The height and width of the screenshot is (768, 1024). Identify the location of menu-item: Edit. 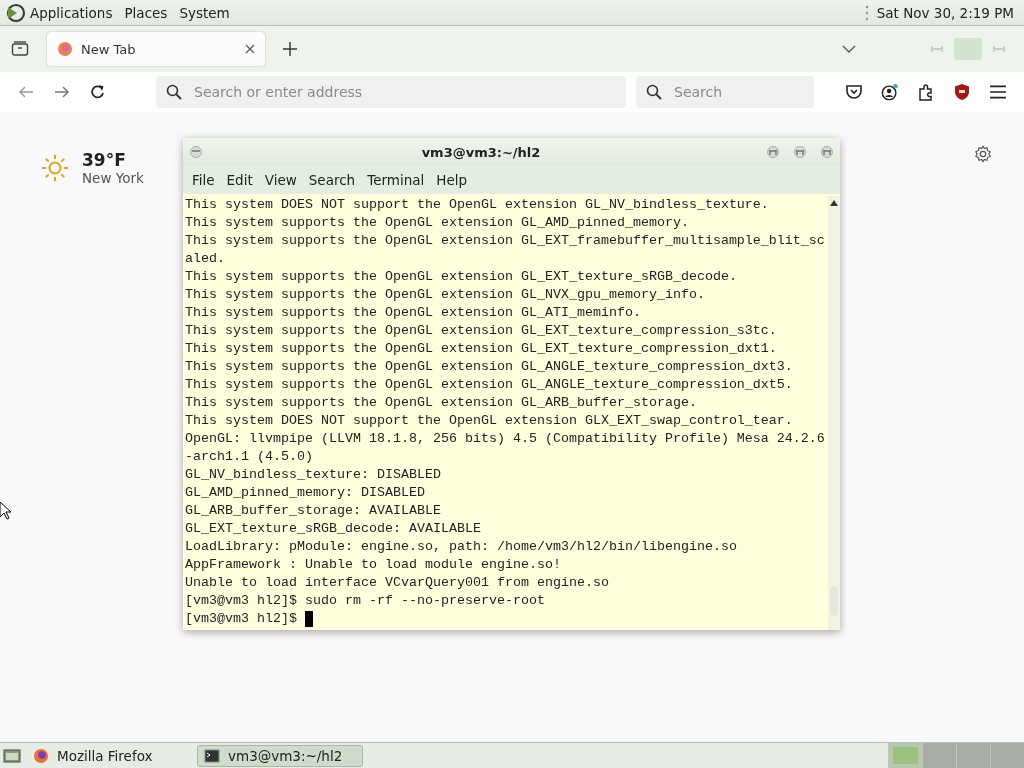
(239, 180).